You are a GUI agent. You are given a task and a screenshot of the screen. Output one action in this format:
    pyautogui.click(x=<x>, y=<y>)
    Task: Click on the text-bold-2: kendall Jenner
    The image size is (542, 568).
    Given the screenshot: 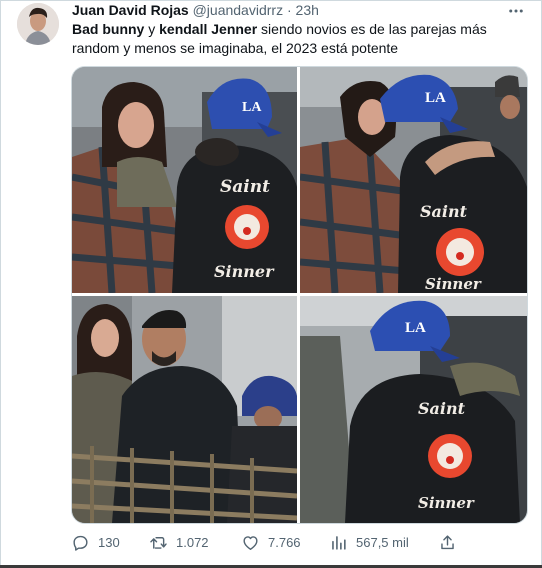 What is the action you would take?
    pyautogui.click(x=208, y=29)
    